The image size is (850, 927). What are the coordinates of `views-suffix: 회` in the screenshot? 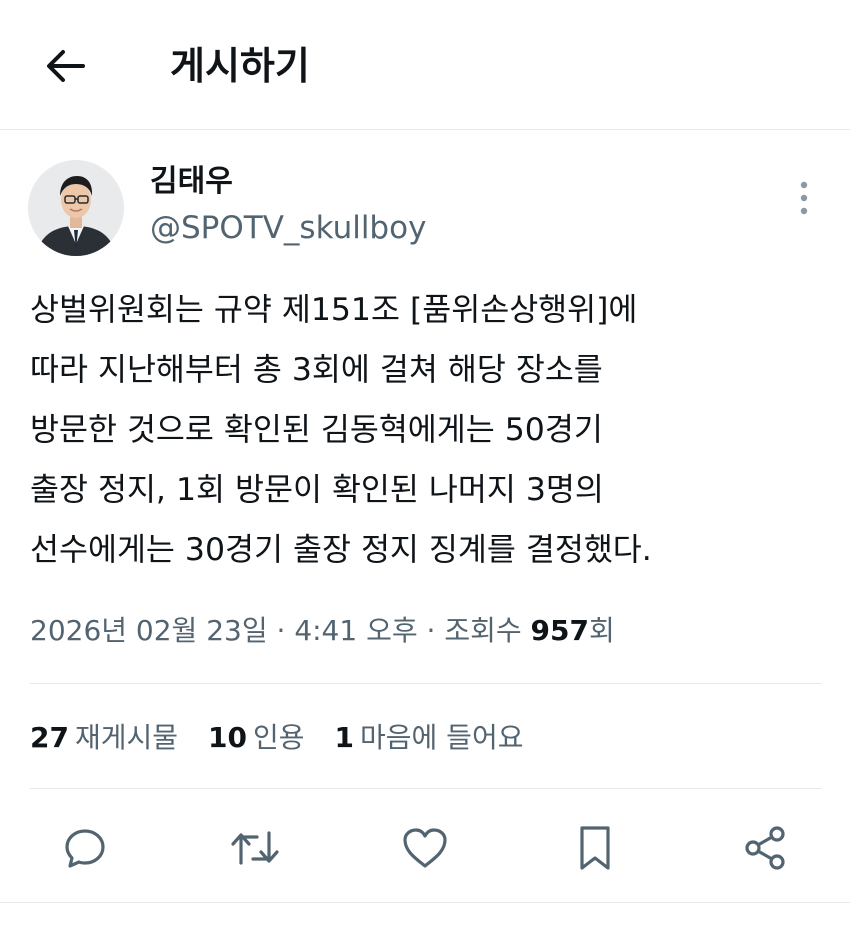 It's located at (601, 630).